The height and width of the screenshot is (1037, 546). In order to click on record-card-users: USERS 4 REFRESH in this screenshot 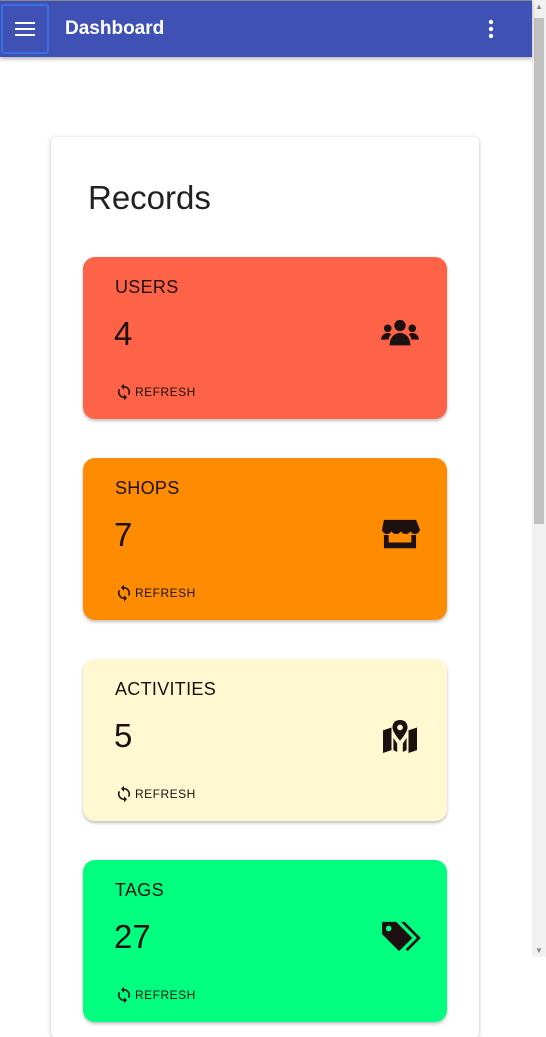, I will do `click(265, 338)`.